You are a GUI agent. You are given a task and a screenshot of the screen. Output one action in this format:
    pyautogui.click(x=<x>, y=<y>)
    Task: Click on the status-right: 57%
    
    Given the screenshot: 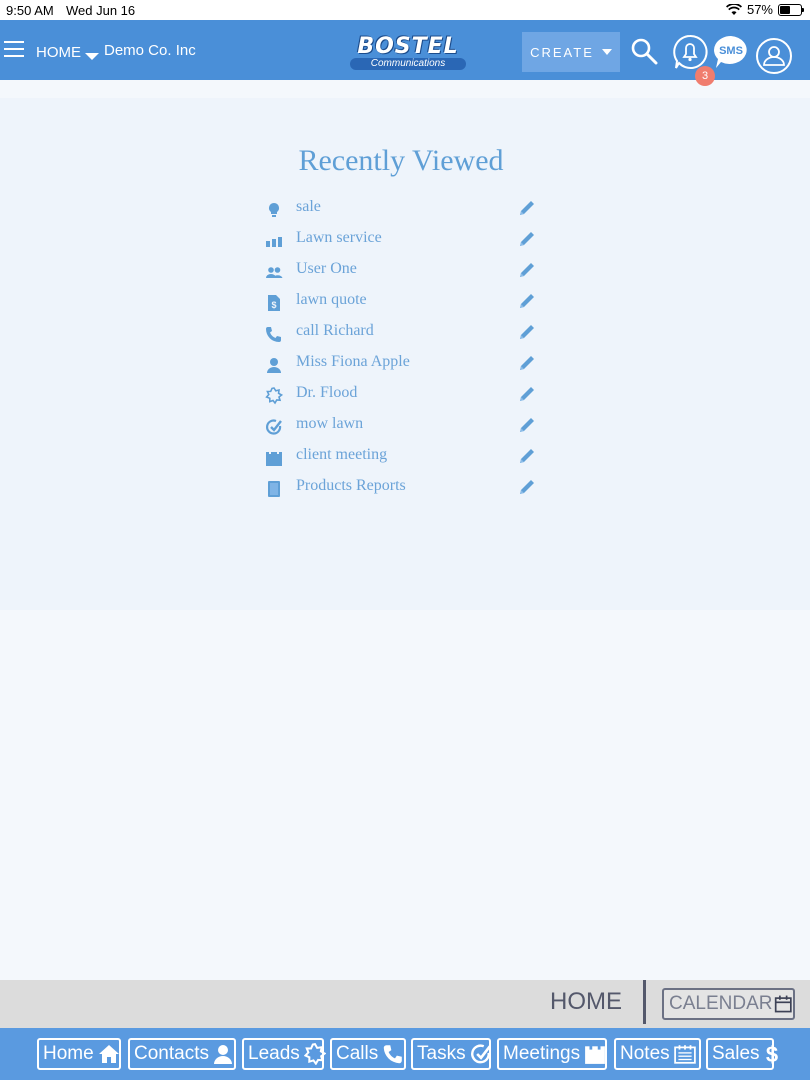 What is the action you would take?
    pyautogui.click(x=764, y=9)
    